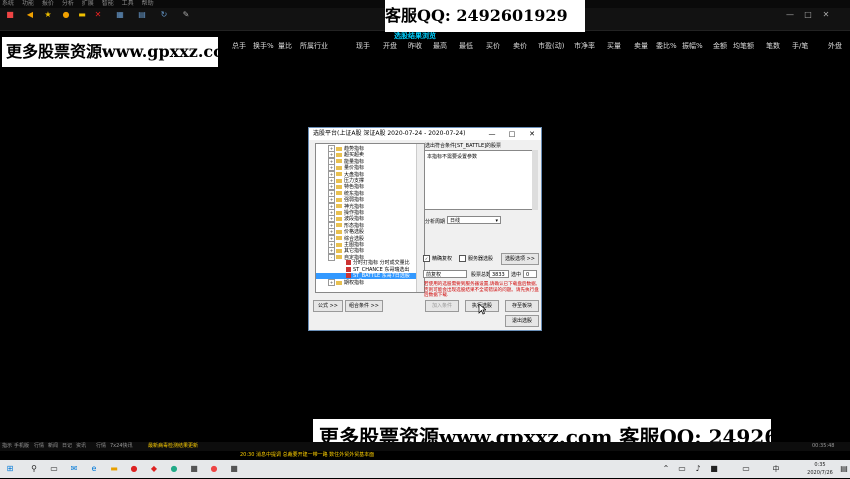  Describe the element at coordinates (820, 465) in the screenshot. I see `taskbar-time: 0:35` at that location.